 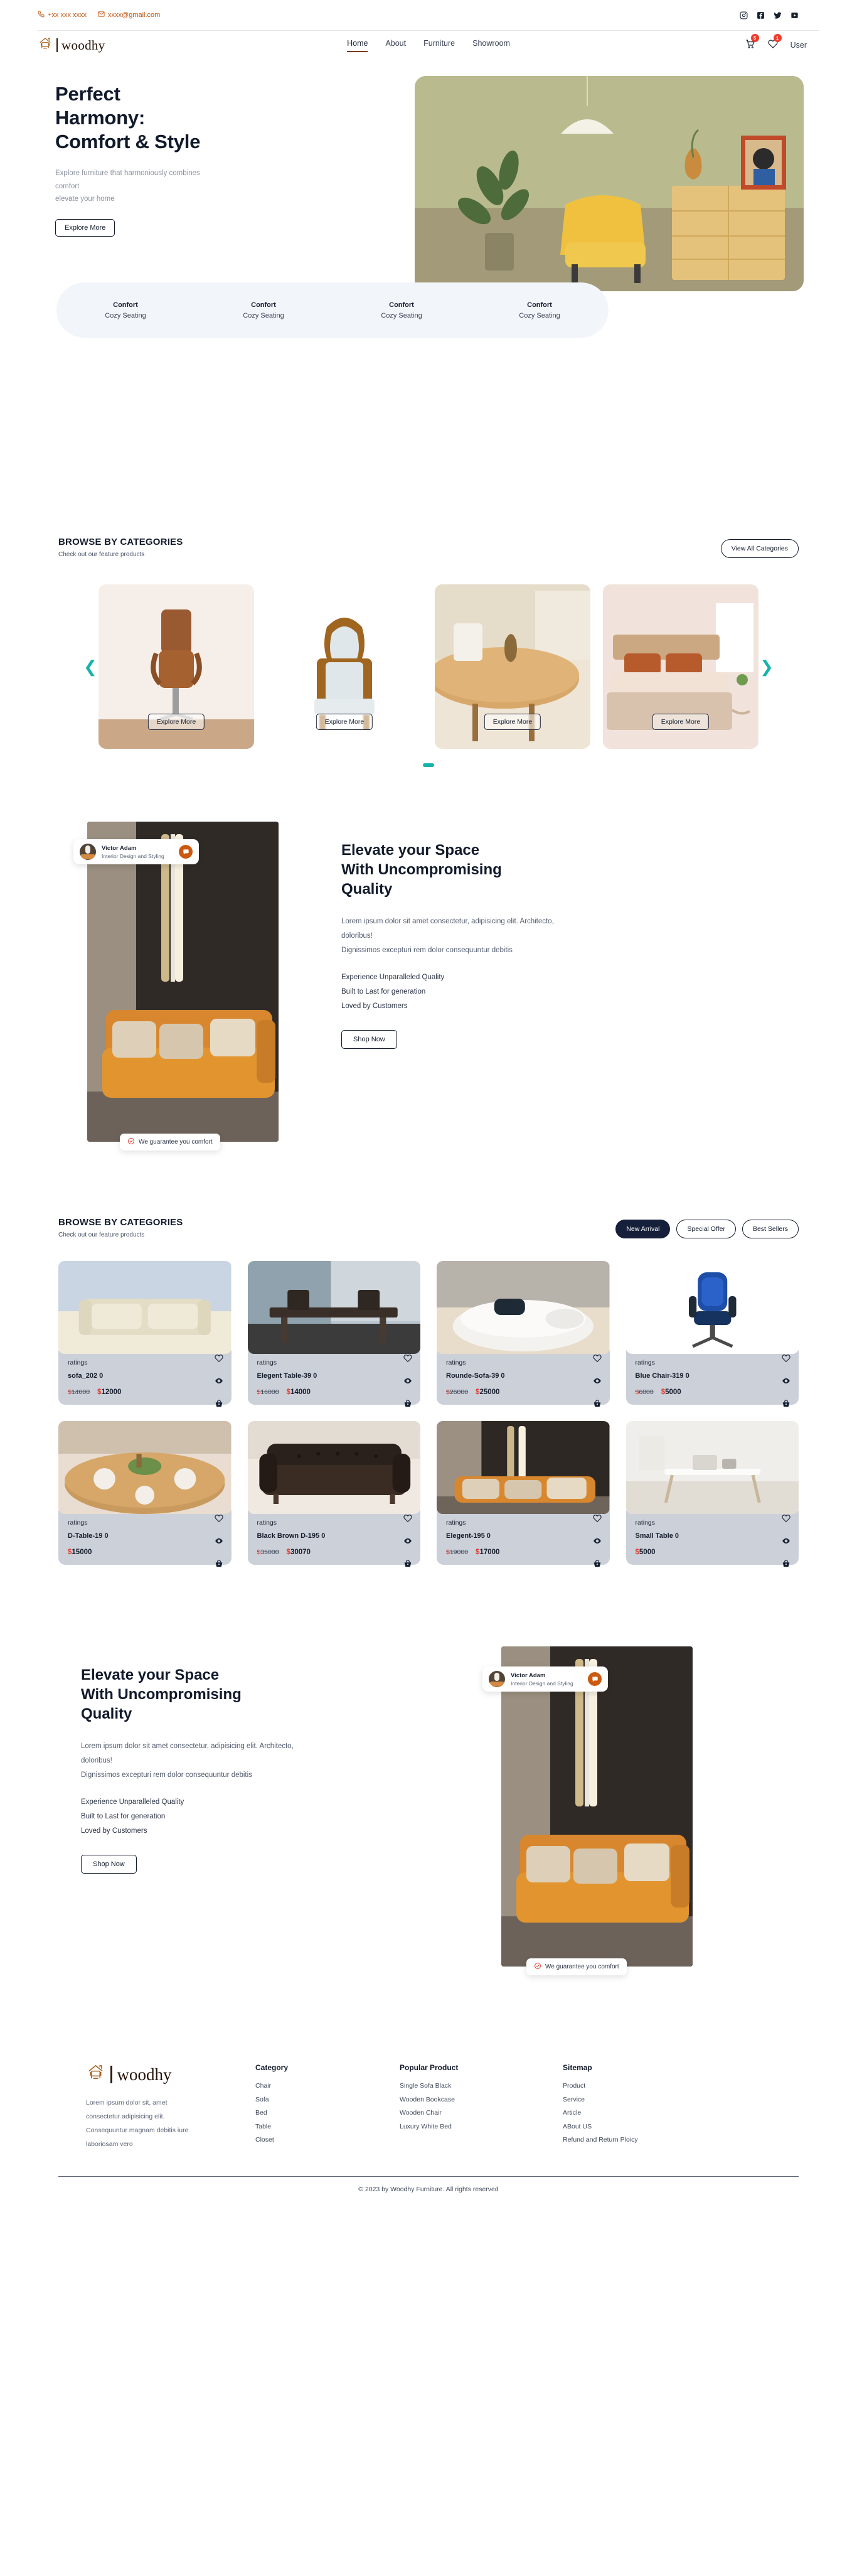 What do you see at coordinates (327, 2127) in the screenshot?
I see `footer-link: Table` at bounding box center [327, 2127].